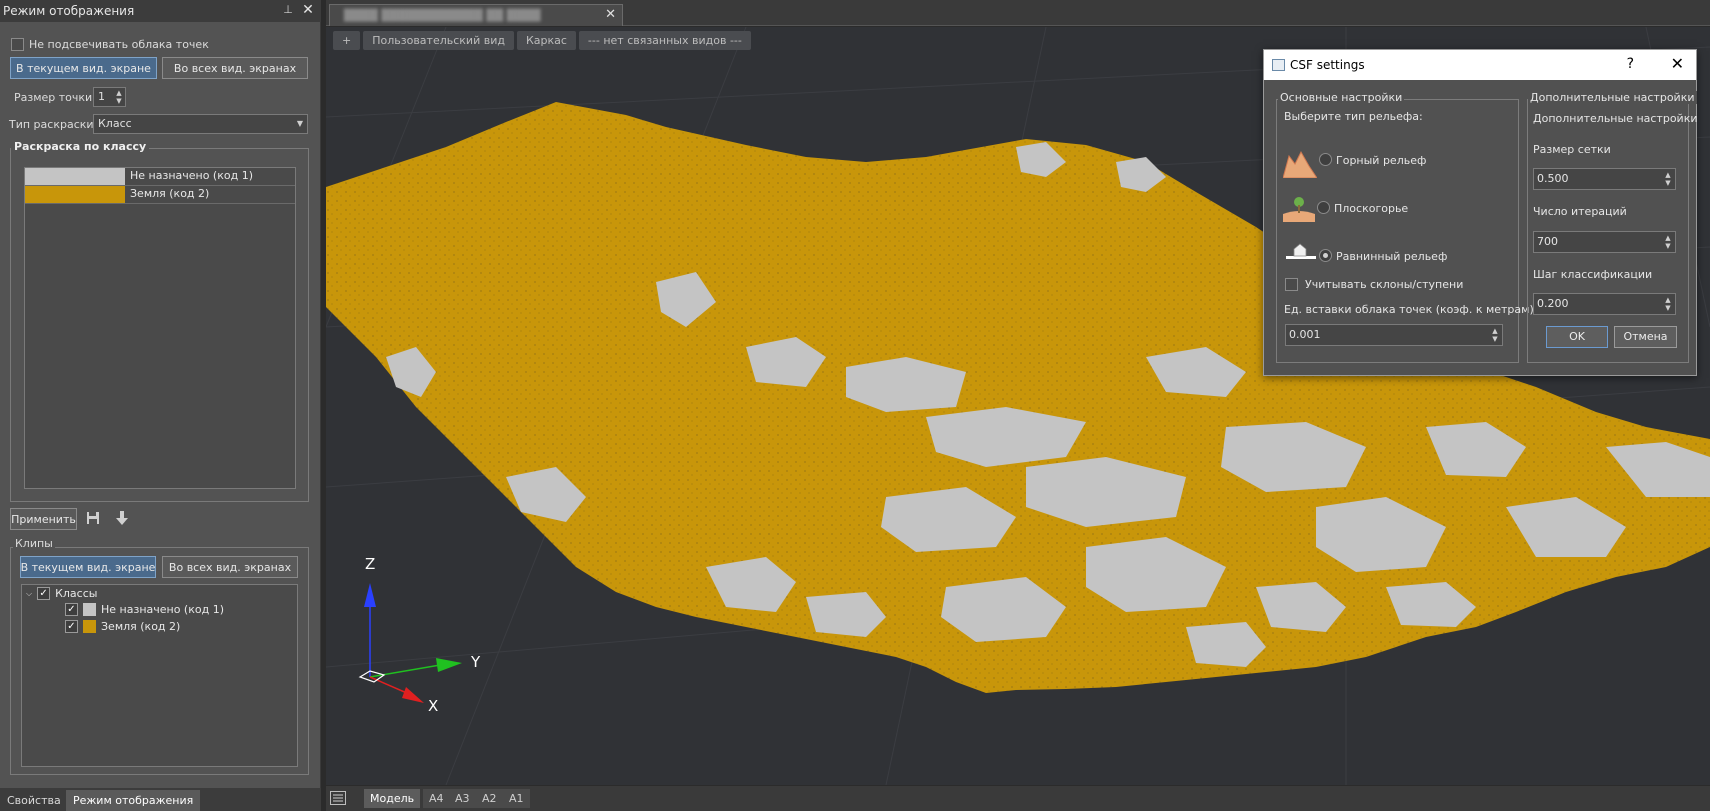 The height and width of the screenshot is (811, 1710). What do you see at coordinates (1278, 65) in the screenshot?
I see `app-icon` at bounding box center [1278, 65].